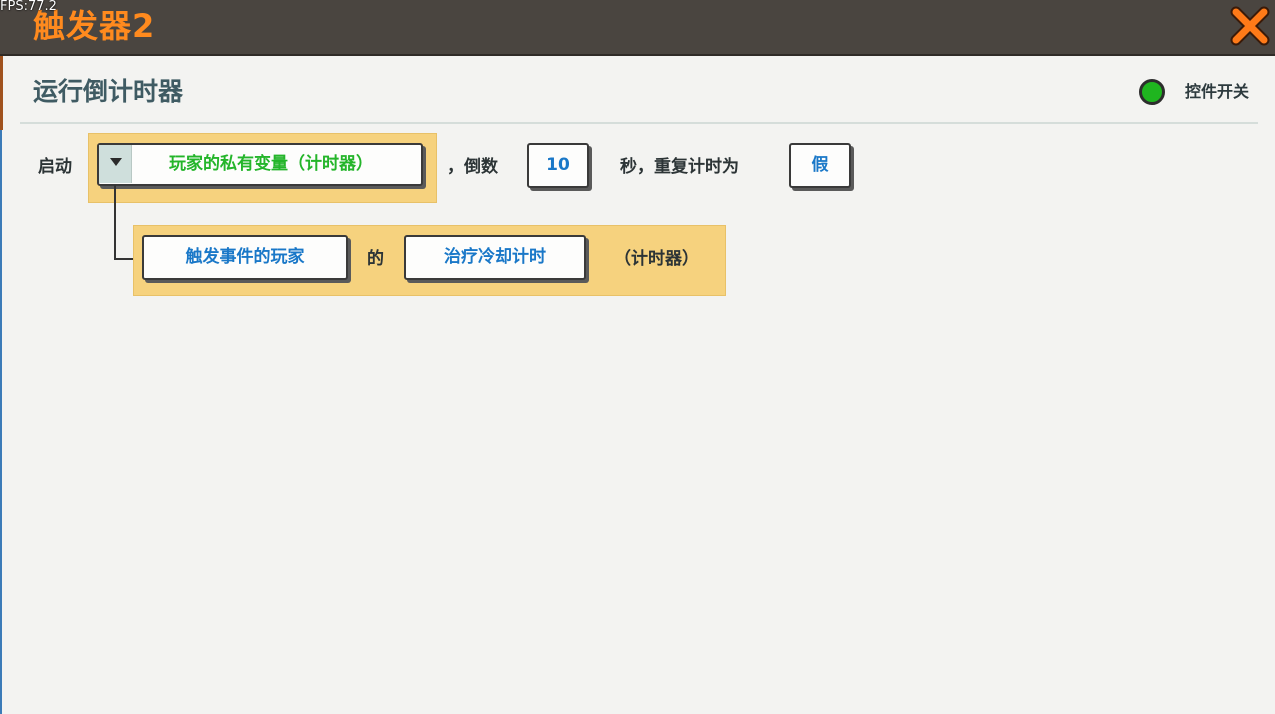 This screenshot has width=1275, height=714. I want to click on header-divider, so click(639, 123).